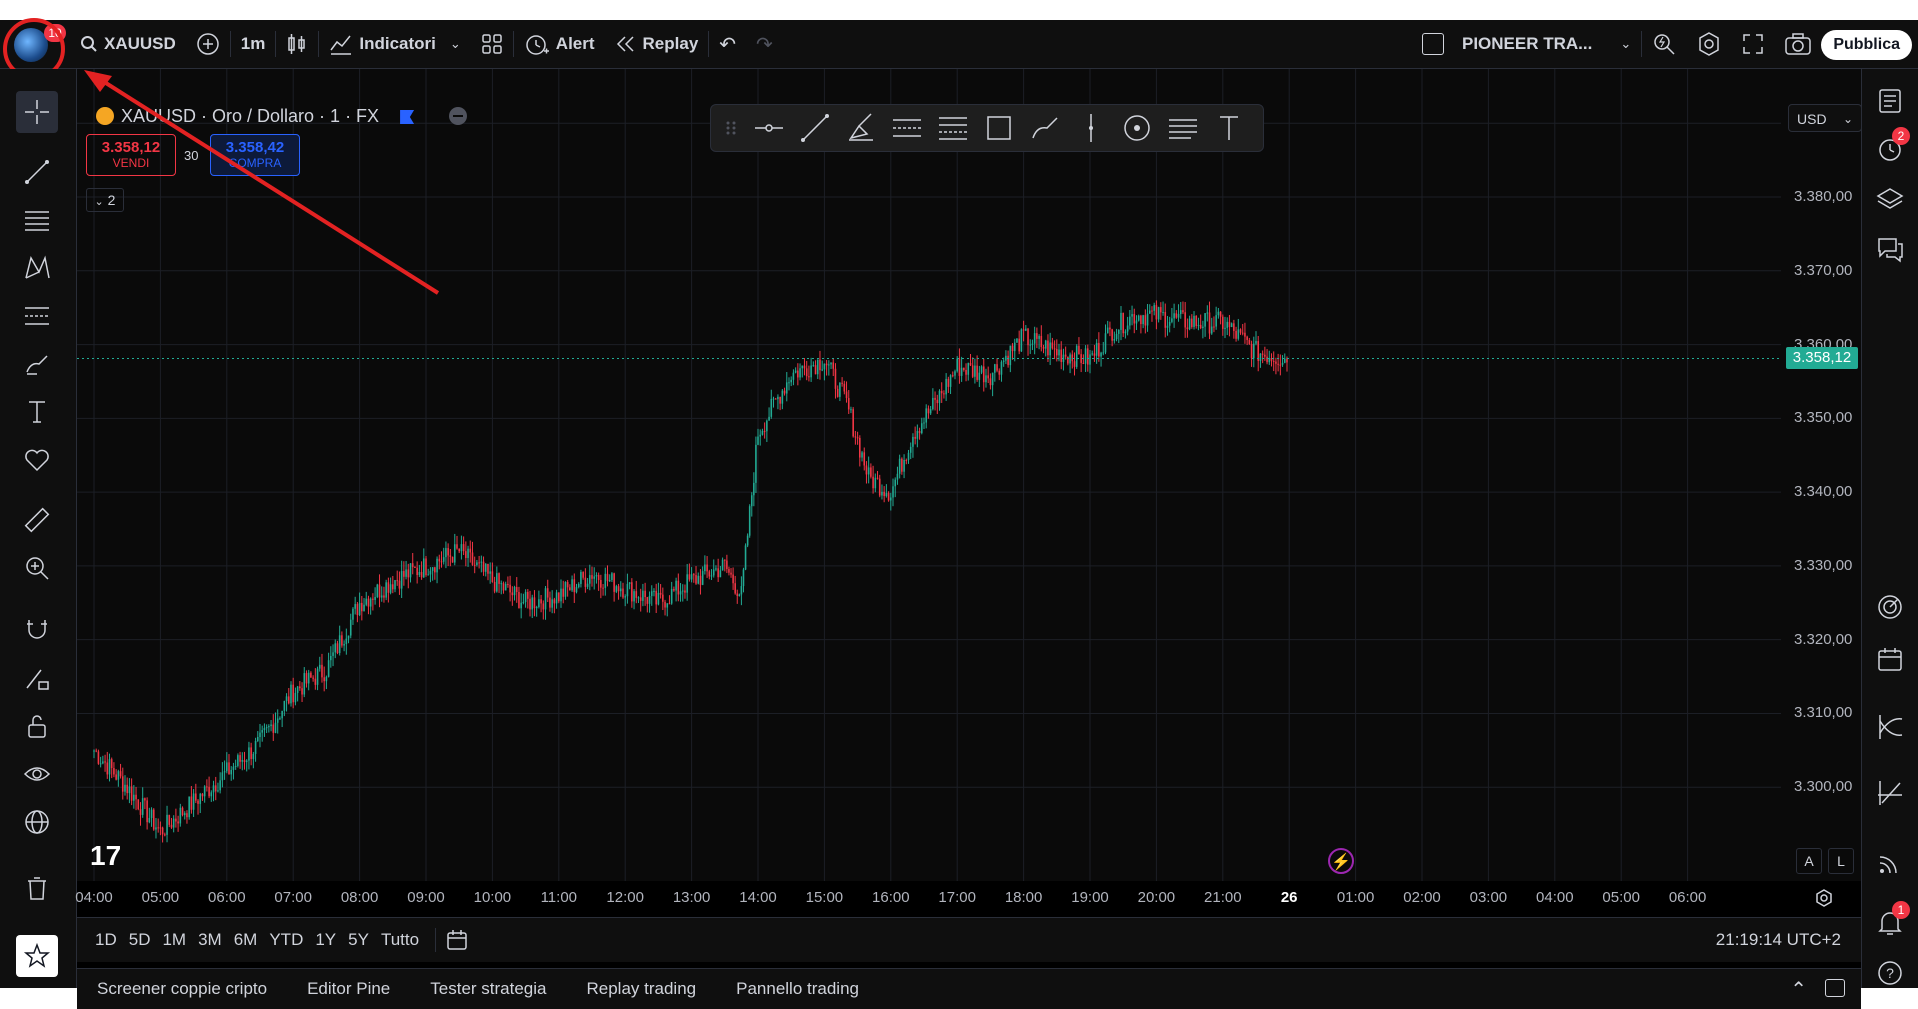  What do you see at coordinates (1091, 128) in the screenshot?
I see `vertical-line-icon` at bounding box center [1091, 128].